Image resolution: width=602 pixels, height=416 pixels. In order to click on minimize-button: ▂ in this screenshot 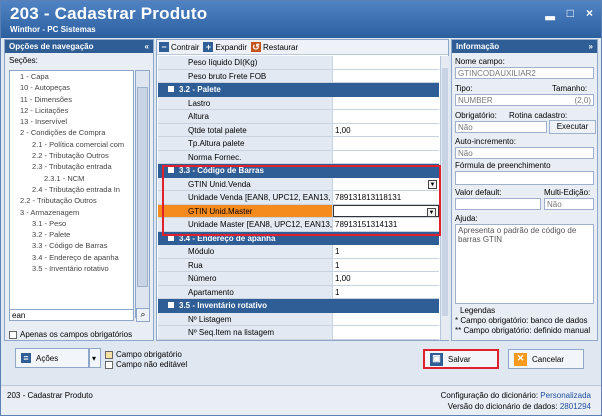, I will do `click(550, 13)`.